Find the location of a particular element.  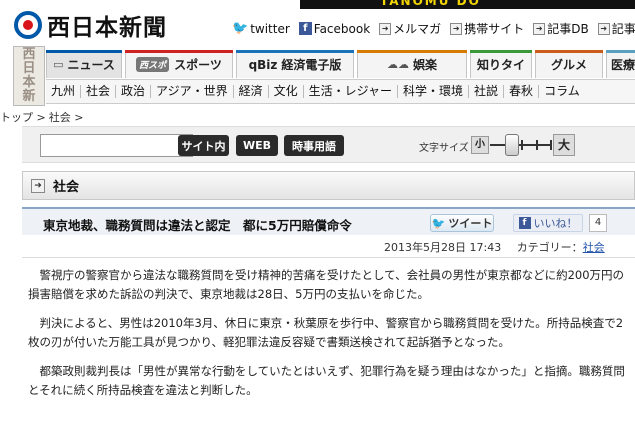

ad-text: TANOMU DO is located at coordinates (430, 4).